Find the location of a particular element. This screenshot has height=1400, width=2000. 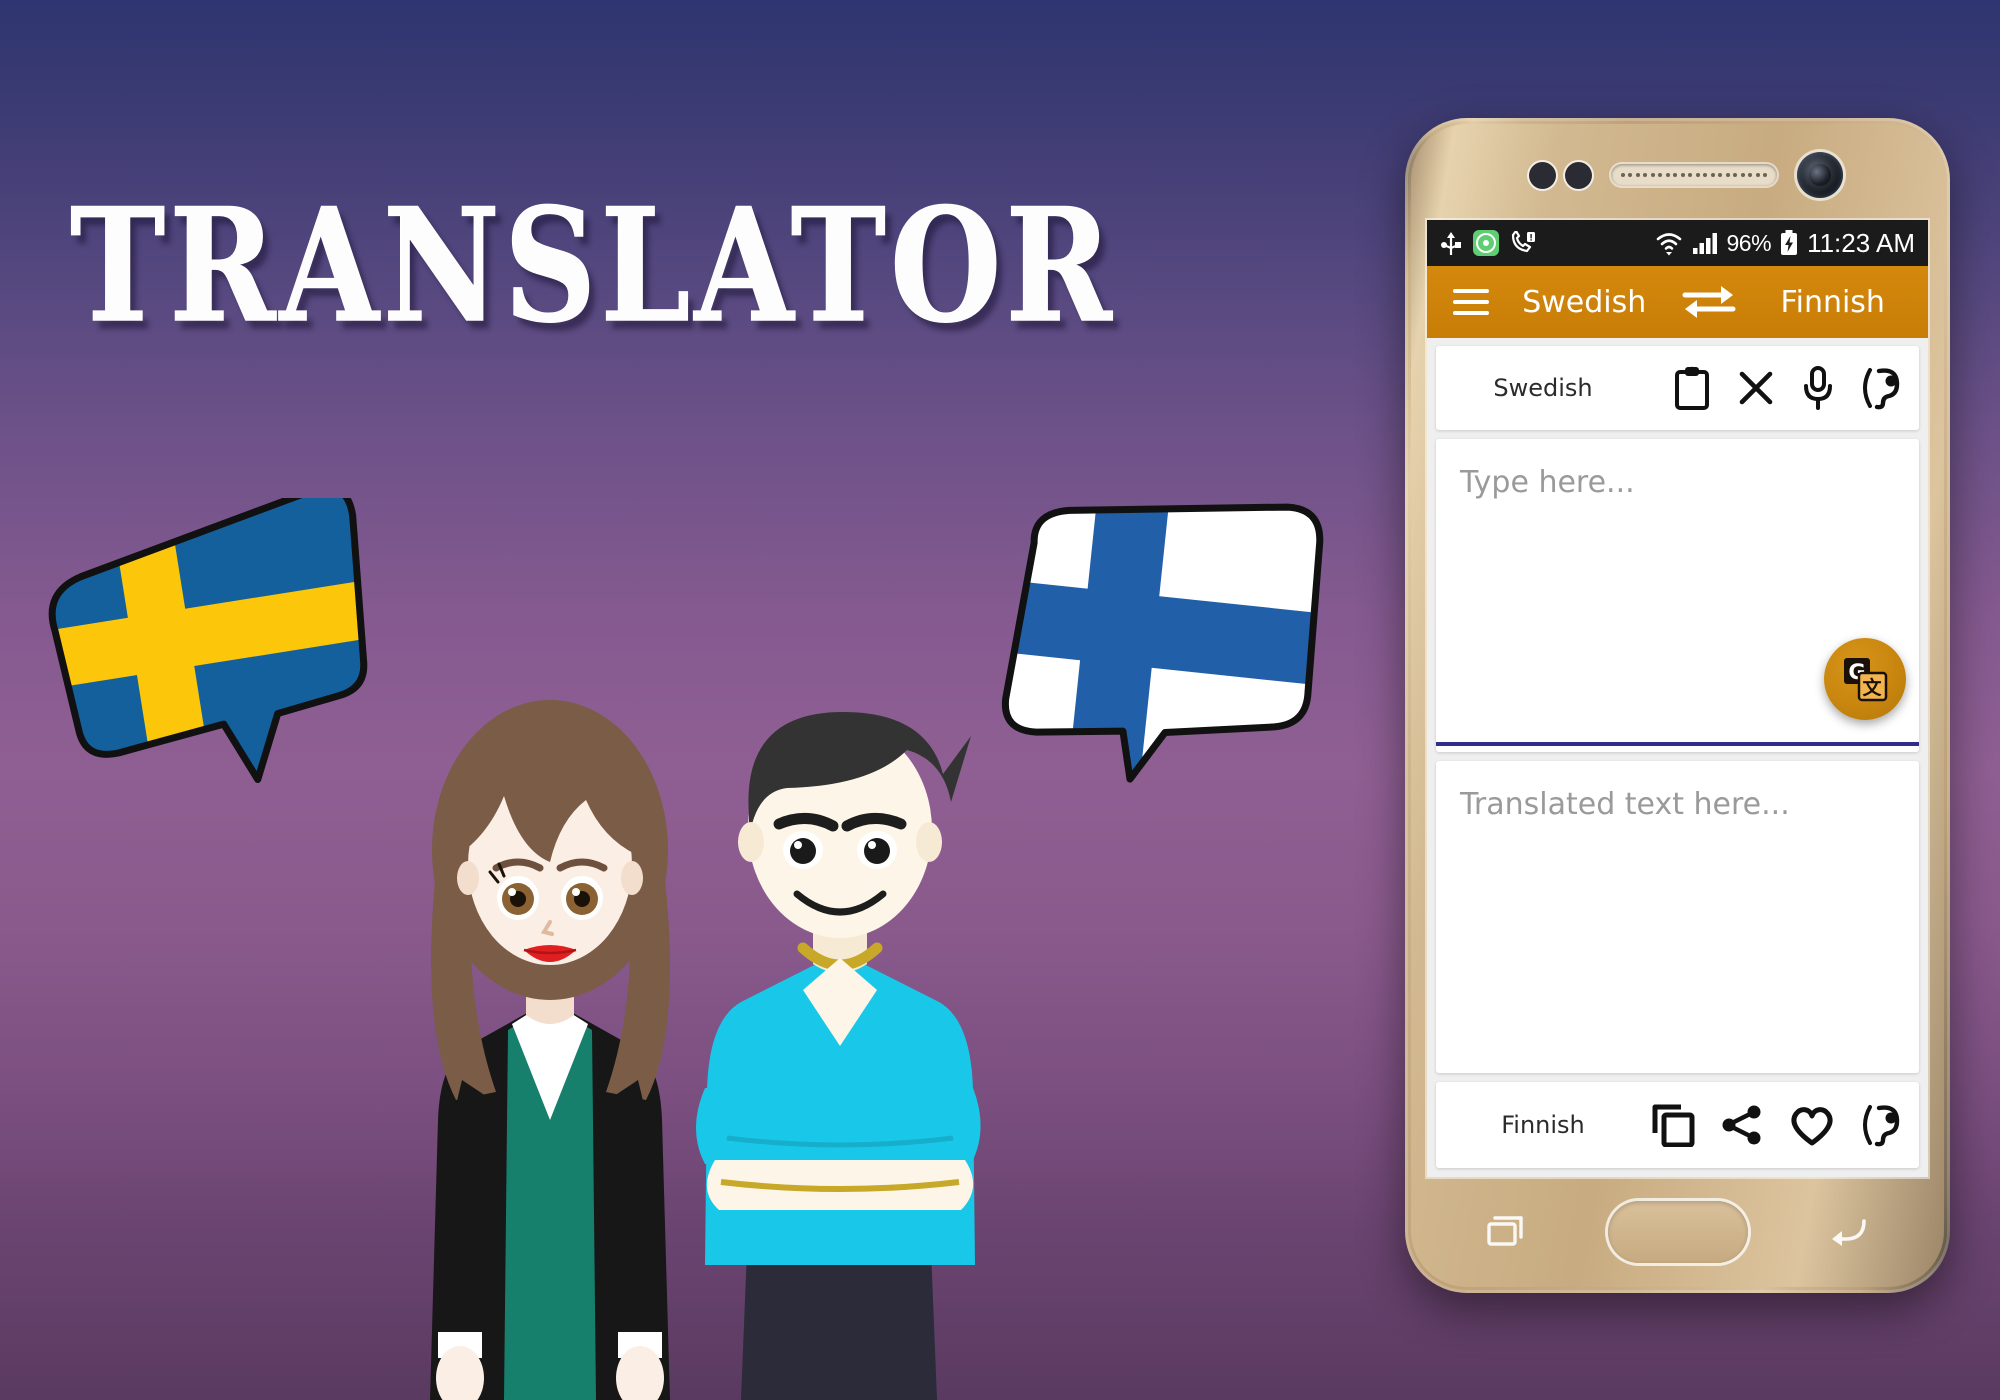

recent-apps-icon is located at coordinates (1506, 1232).